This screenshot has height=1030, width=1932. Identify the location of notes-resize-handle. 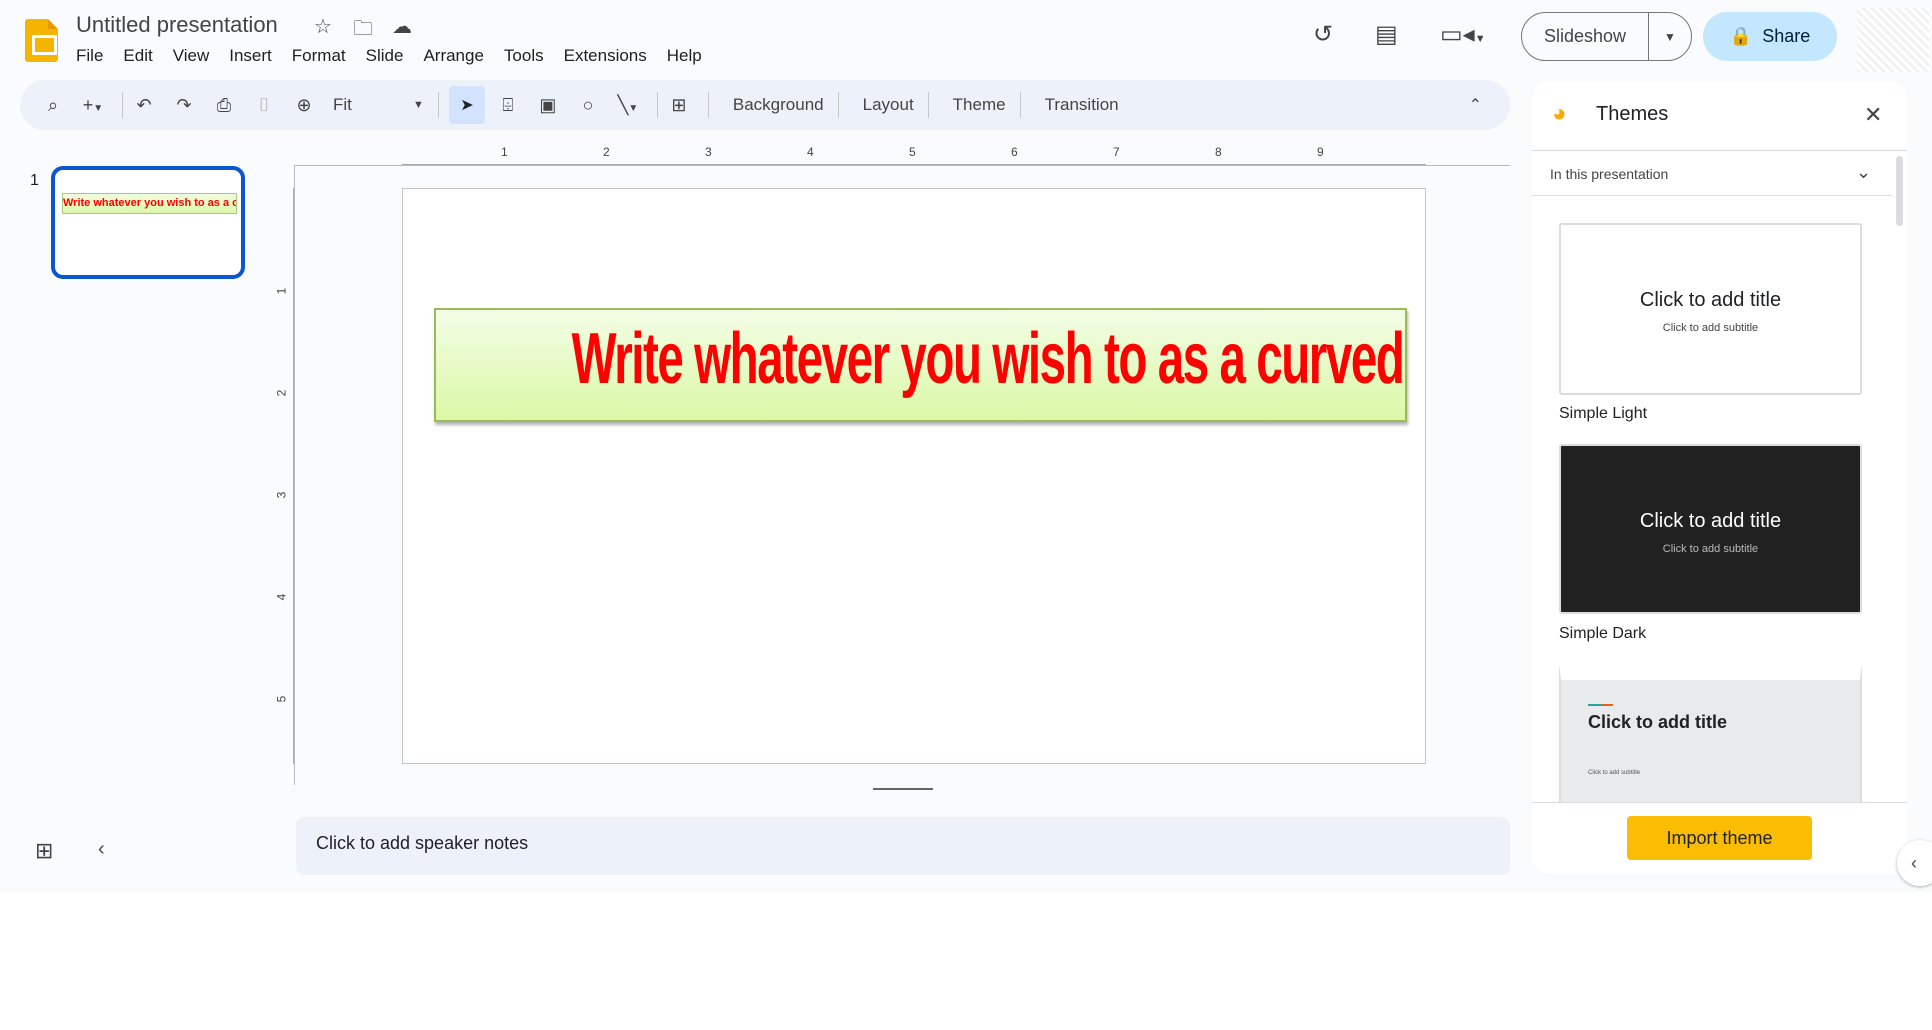
(903, 789).